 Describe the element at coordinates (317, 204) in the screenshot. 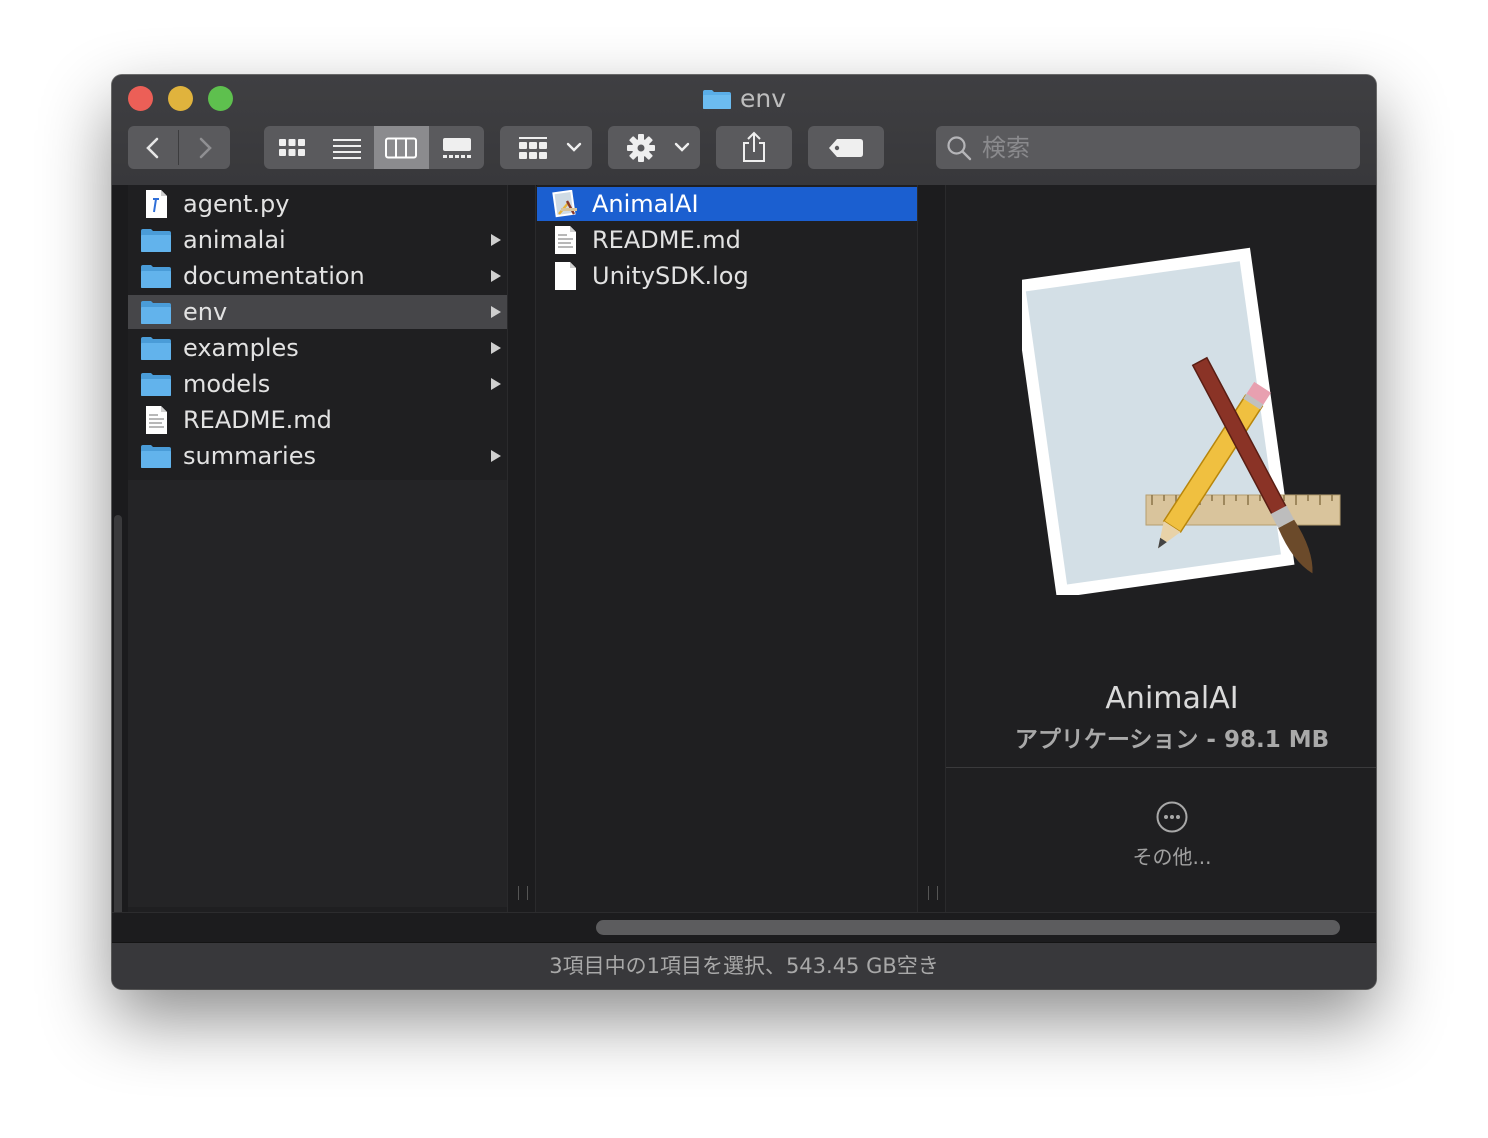

I see `list-item: agent.py` at that location.